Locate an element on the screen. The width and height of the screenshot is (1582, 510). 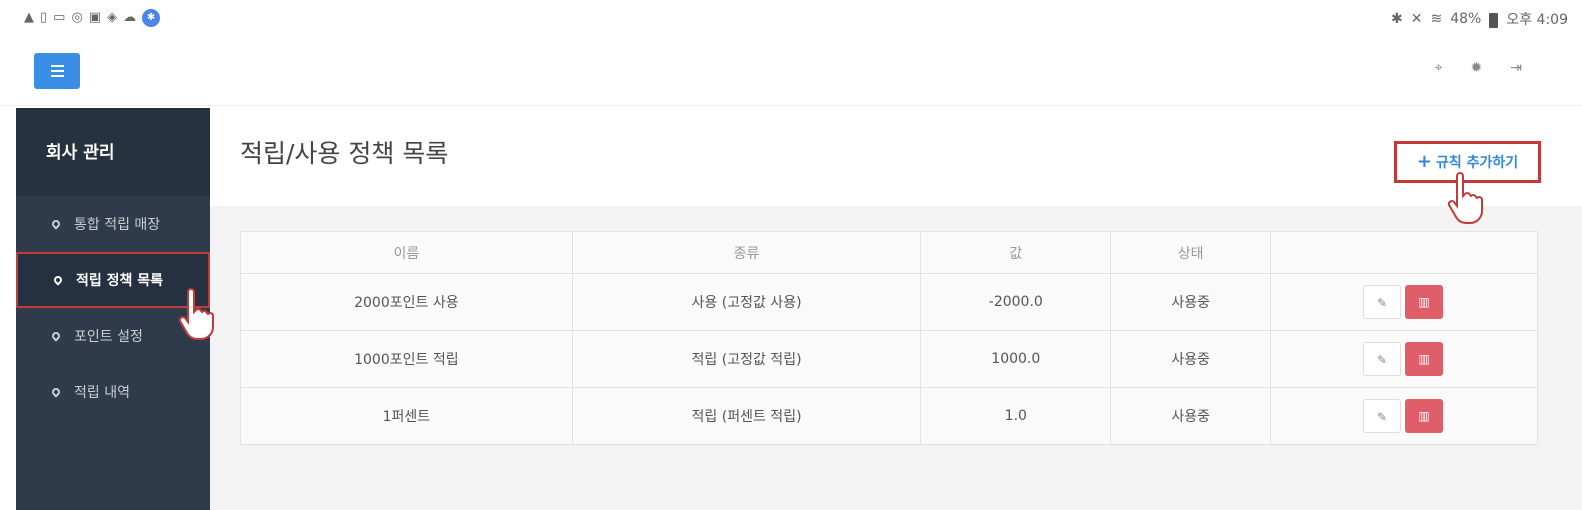
cell-name: 2000포인트 사용 is located at coordinates (406, 302).